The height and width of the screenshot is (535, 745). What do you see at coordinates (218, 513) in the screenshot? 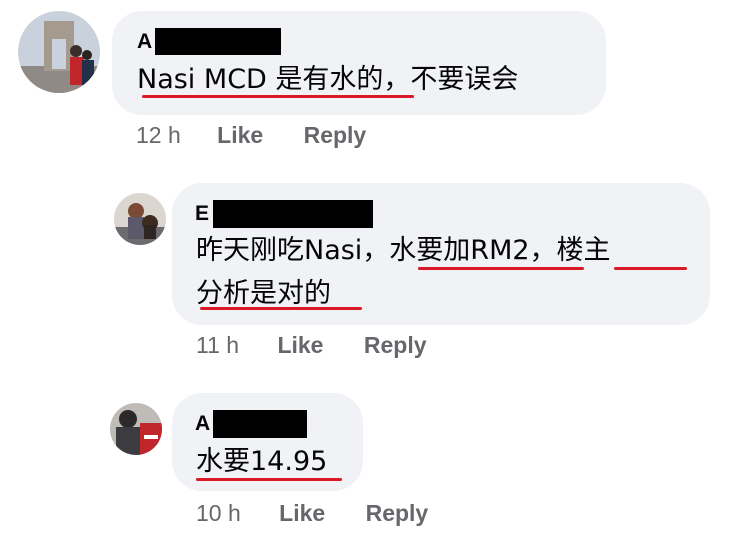
I see `comment-time: 10 h` at bounding box center [218, 513].